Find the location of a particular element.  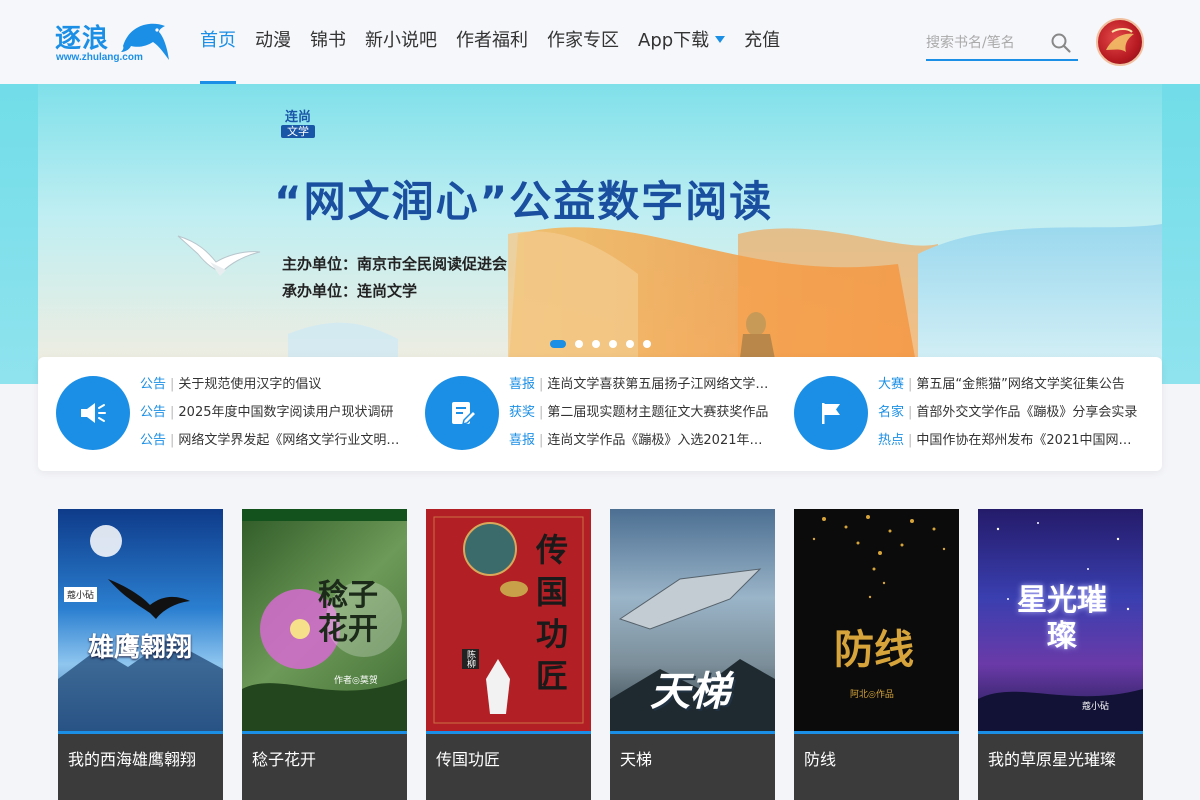

nav-app-download: App下载 is located at coordinates (682, 42).